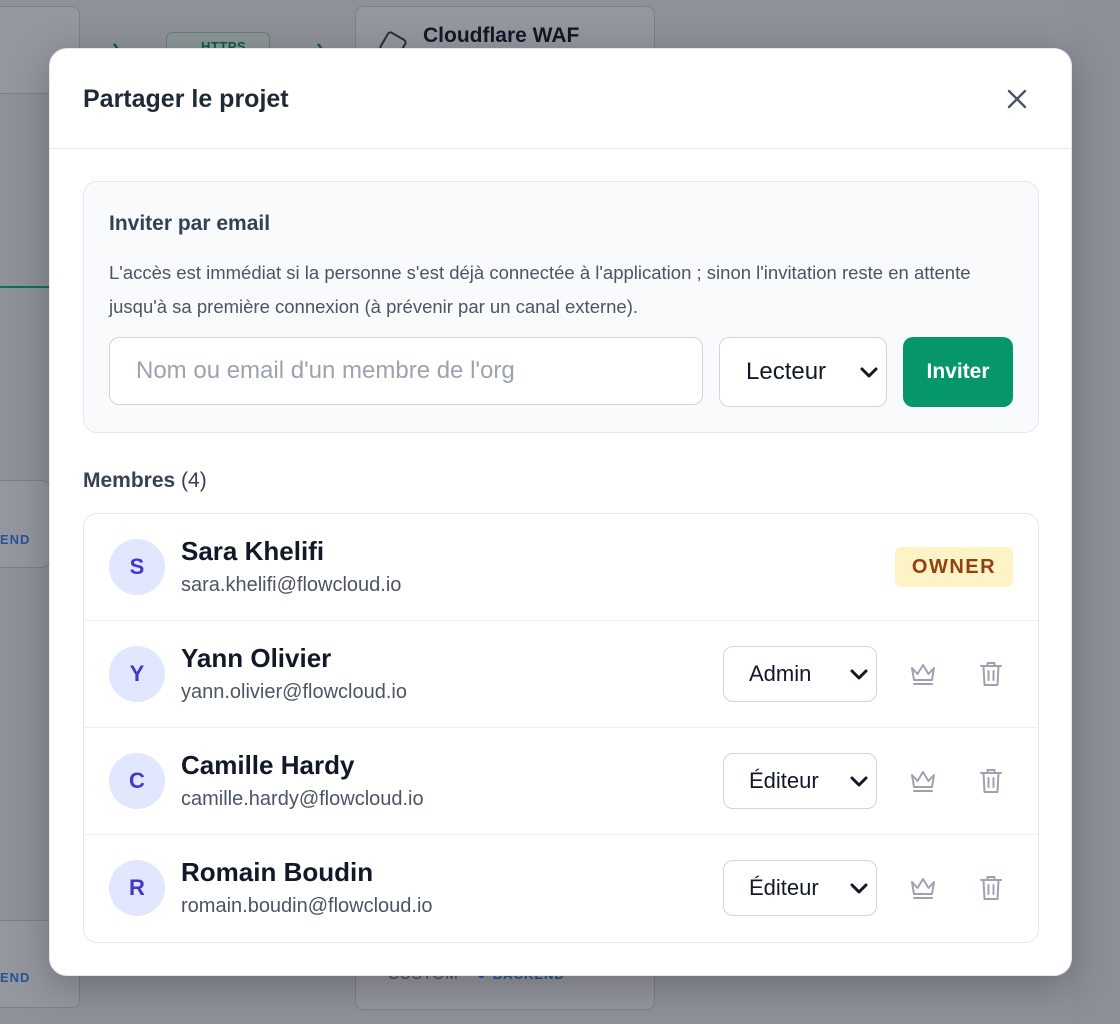 The image size is (1120, 1024). What do you see at coordinates (190, 223) in the screenshot?
I see `invite-section-title: Inviter par email` at bounding box center [190, 223].